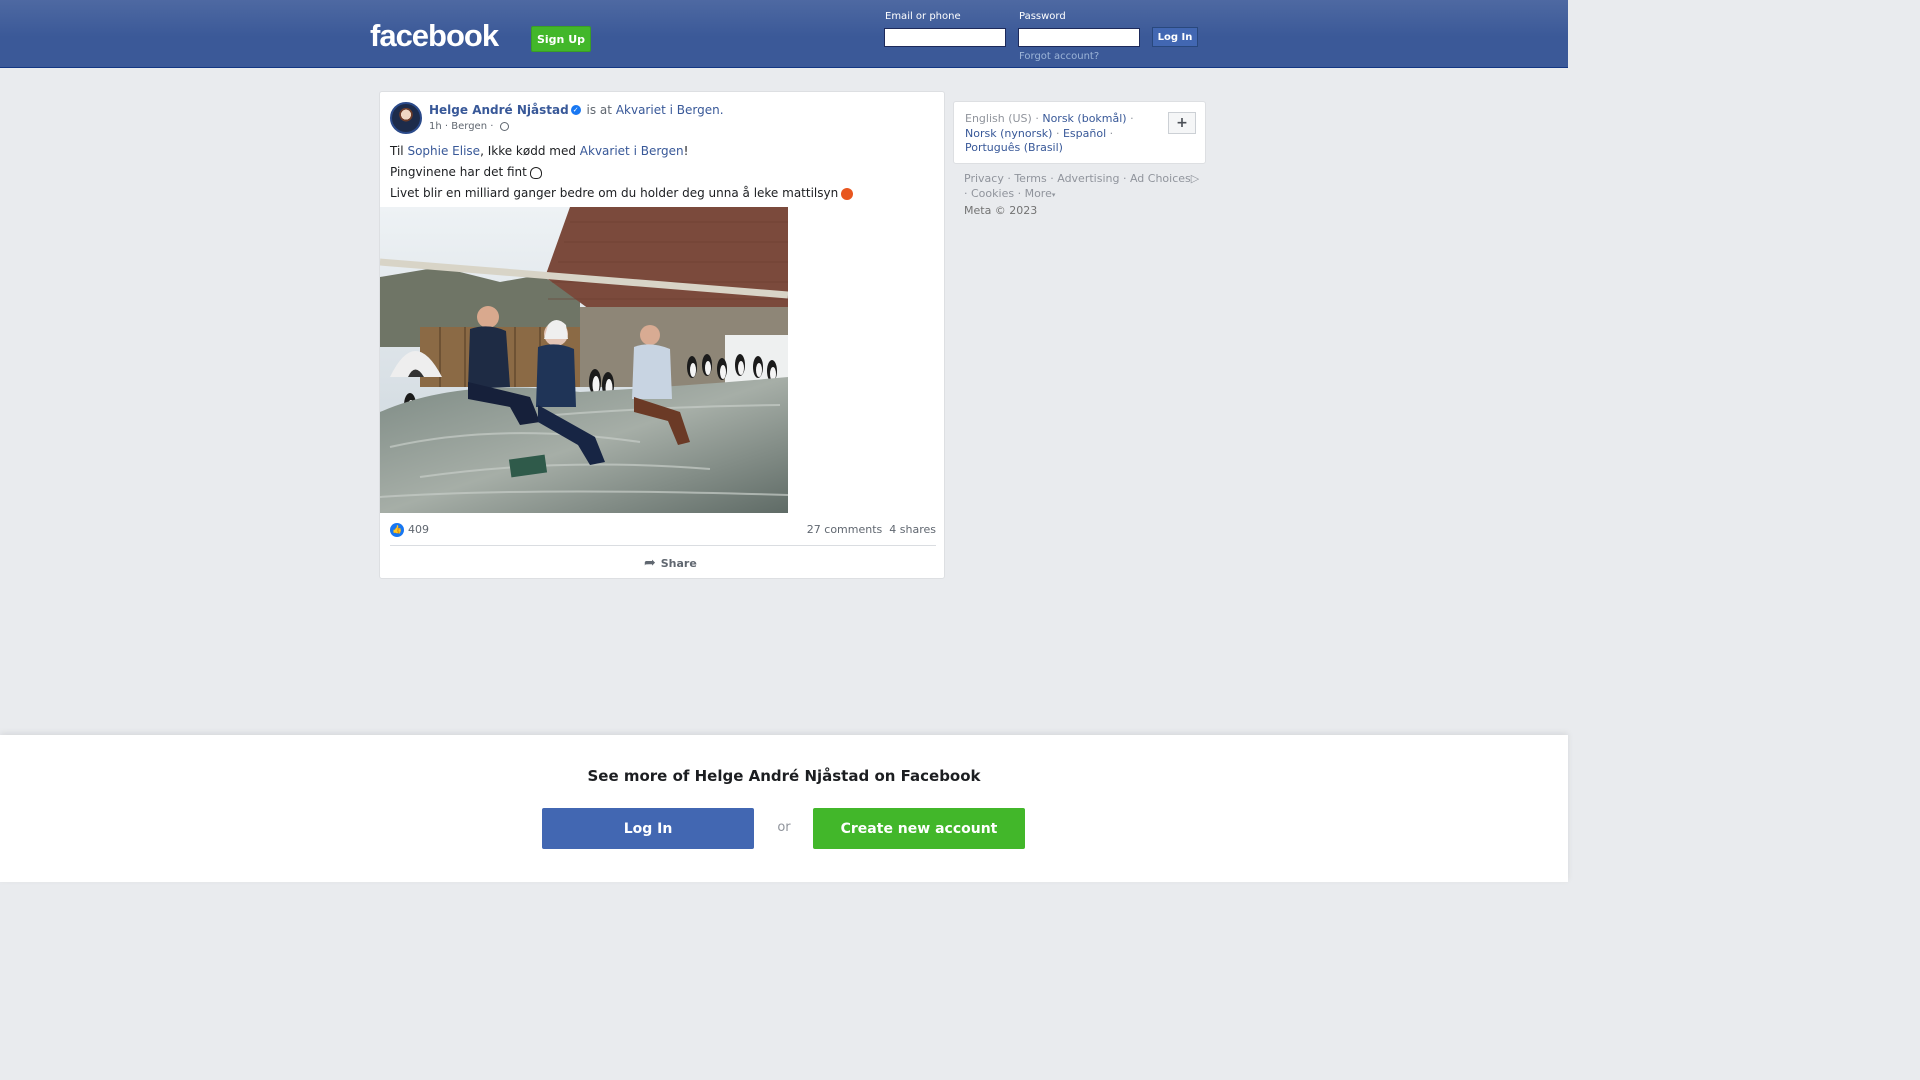  What do you see at coordinates (650, 563) in the screenshot?
I see `share-arrow-icon: ➦` at bounding box center [650, 563].